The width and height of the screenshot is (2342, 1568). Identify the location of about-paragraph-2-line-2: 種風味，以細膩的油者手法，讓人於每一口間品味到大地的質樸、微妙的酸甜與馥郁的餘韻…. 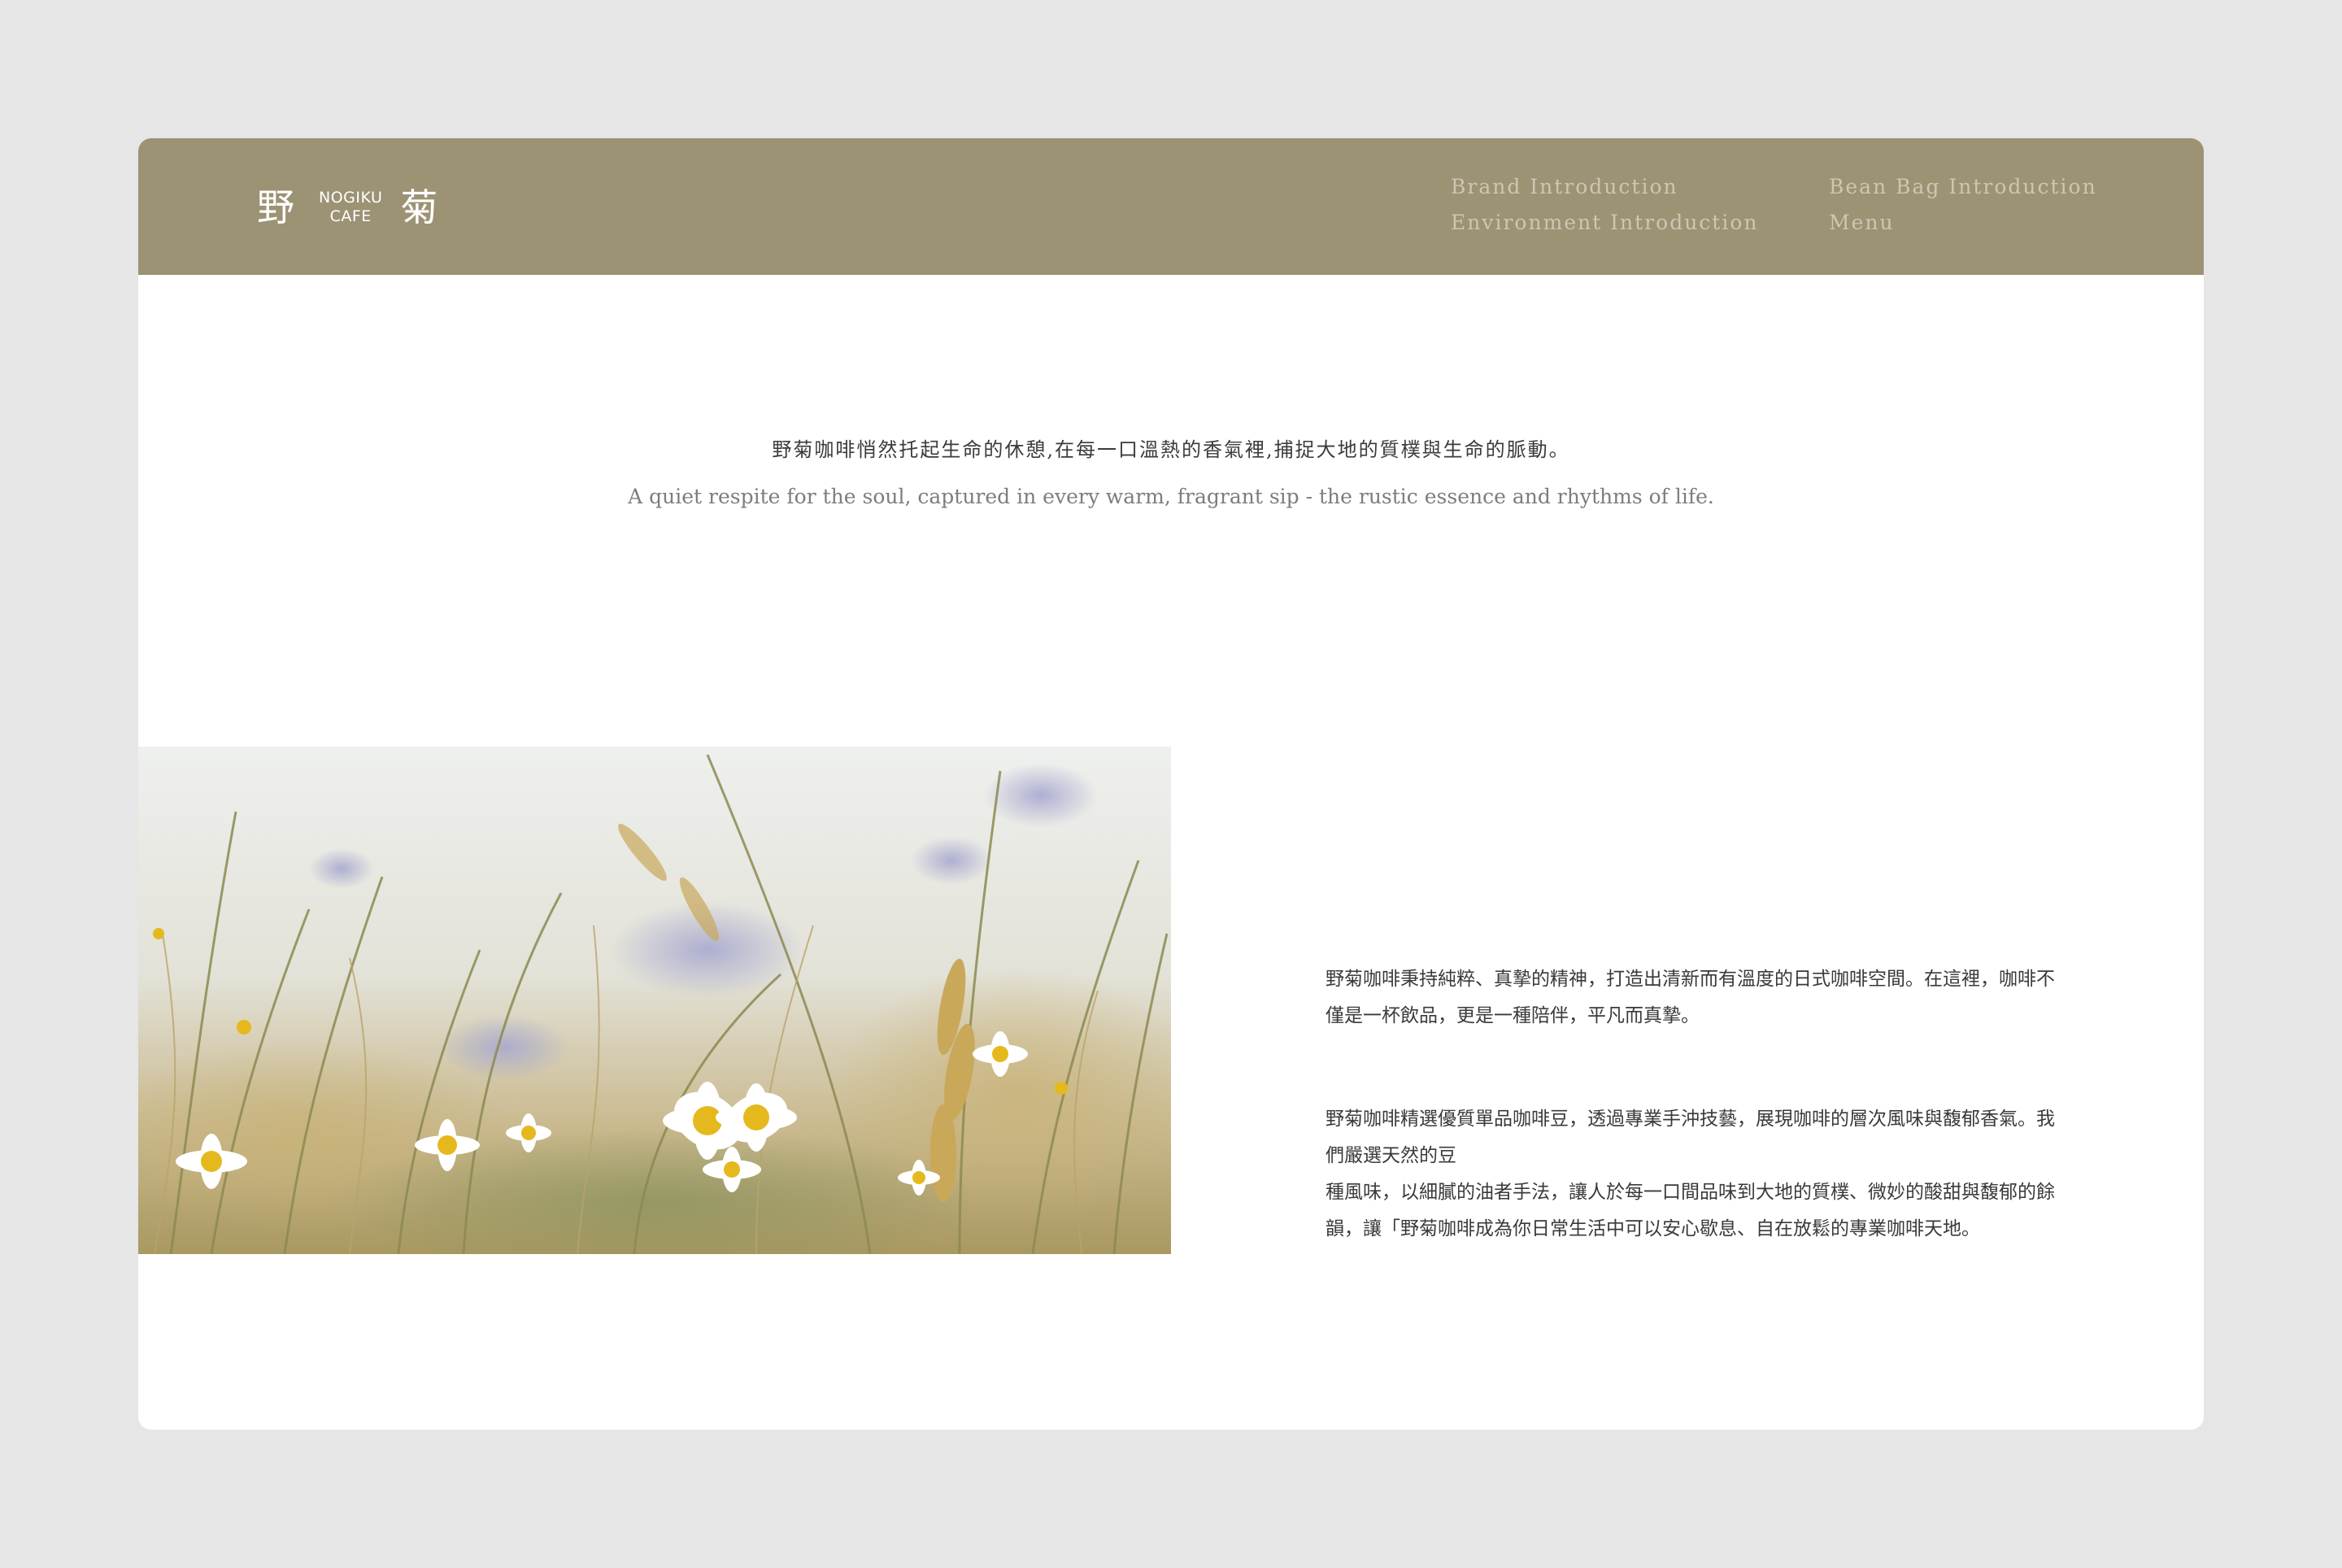
(1690, 1210).